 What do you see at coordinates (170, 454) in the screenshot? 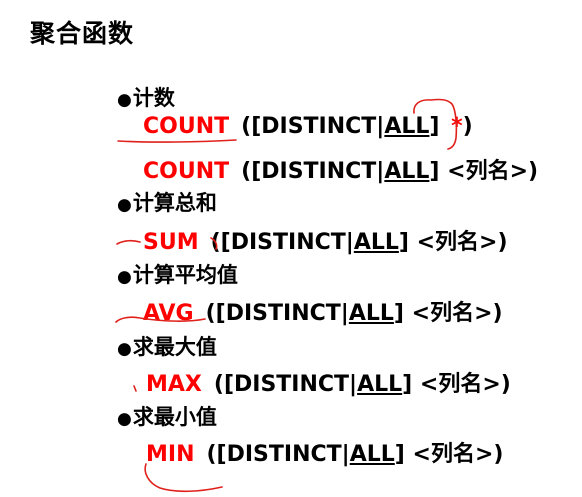
I see `function-name: MIN` at bounding box center [170, 454].